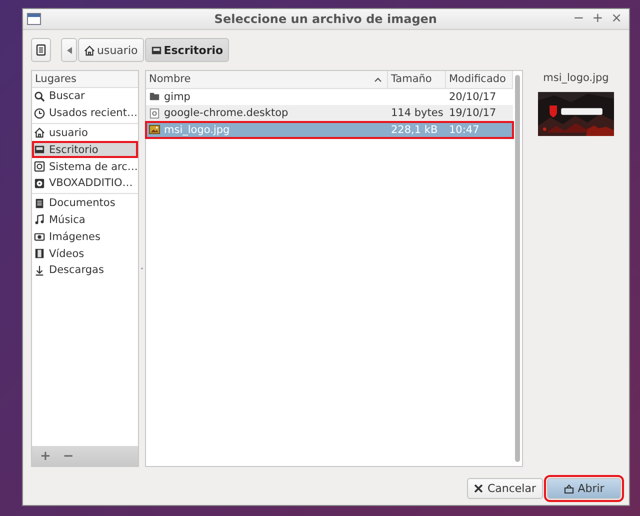  What do you see at coordinates (479, 488) in the screenshot?
I see `close-icon` at bounding box center [479, 488].